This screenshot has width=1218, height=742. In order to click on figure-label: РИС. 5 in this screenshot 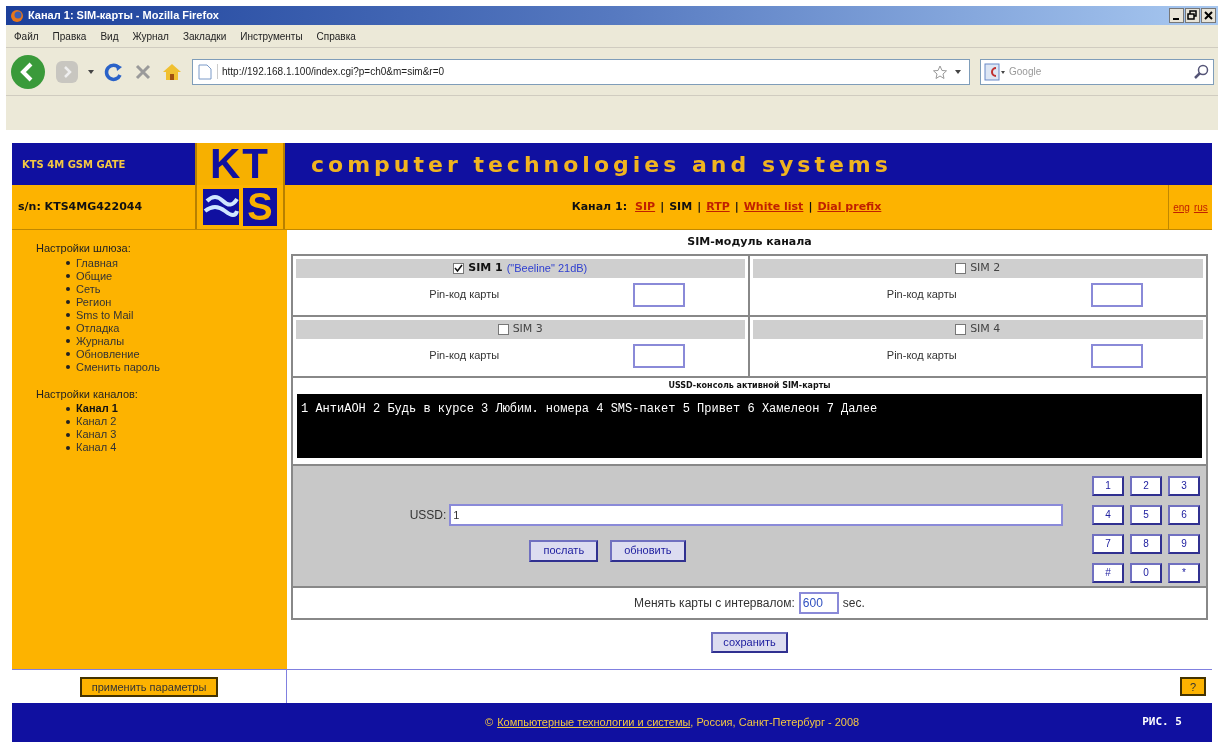, I will do `click(1162, 722)`.